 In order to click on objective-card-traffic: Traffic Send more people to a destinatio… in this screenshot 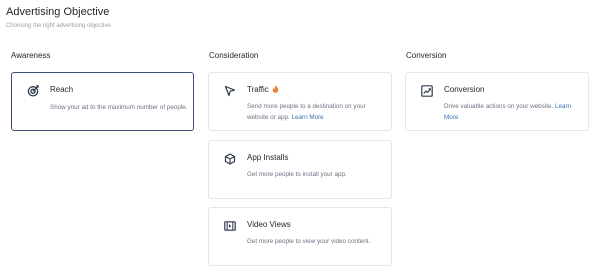, I will do `click(300, 101)`.